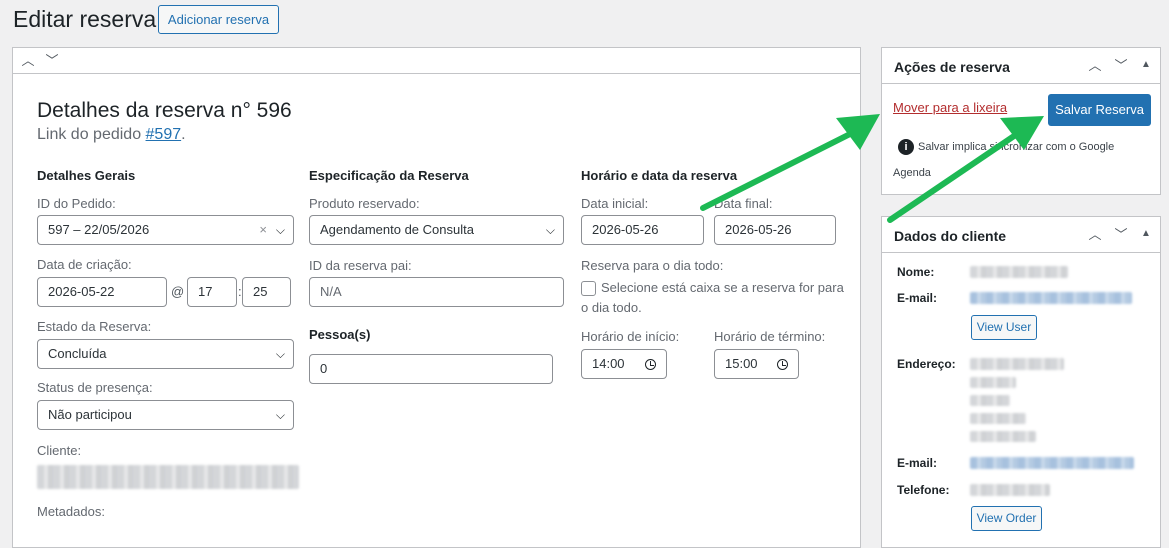  I want to click on name-label: Nome:, so click(916, 272).